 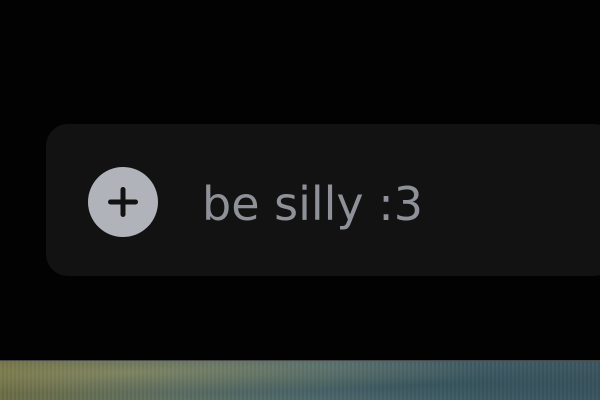 I want to click on plus-icon, so click(x=123, y=202).